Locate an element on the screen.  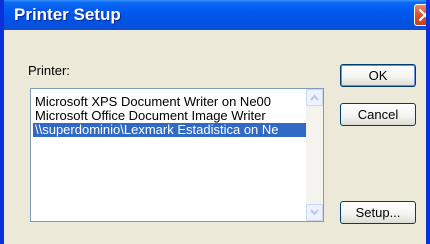
scroll-up-button is located at coordinates (314, 97).